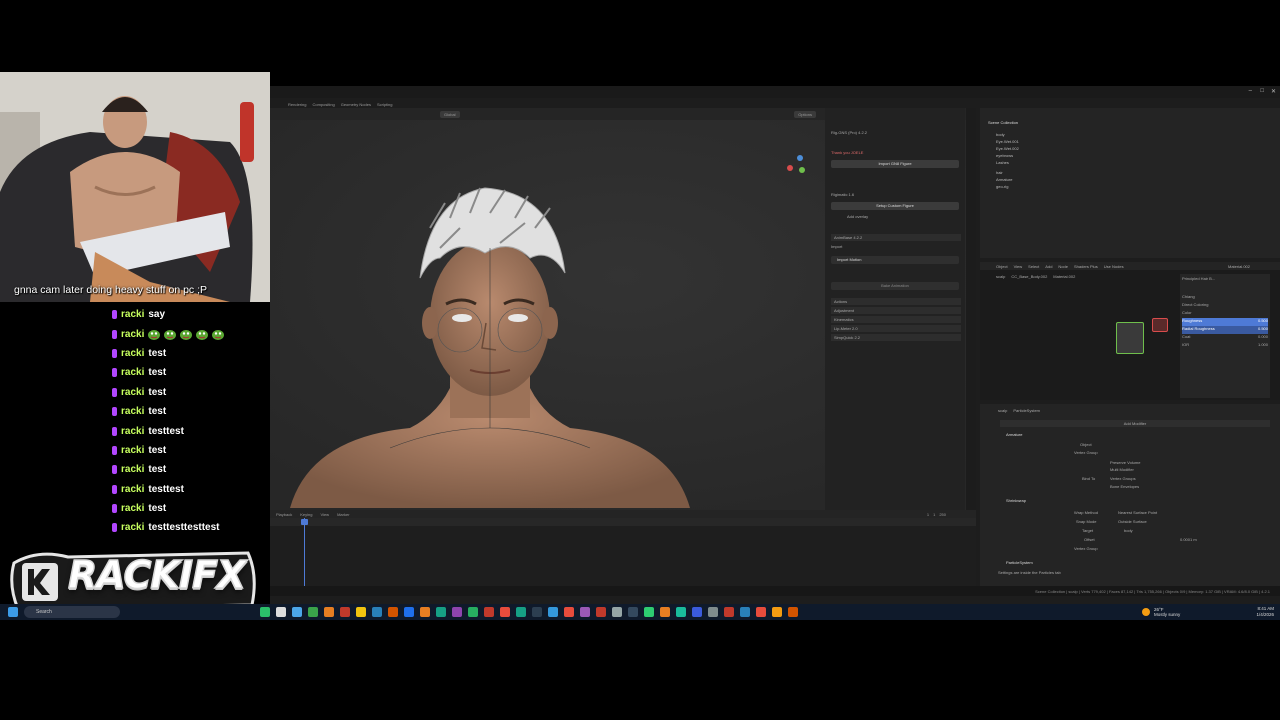 The height and width of the screenshot is (720, 1280). I want to click on end-frame: 250, so click(942, 514).